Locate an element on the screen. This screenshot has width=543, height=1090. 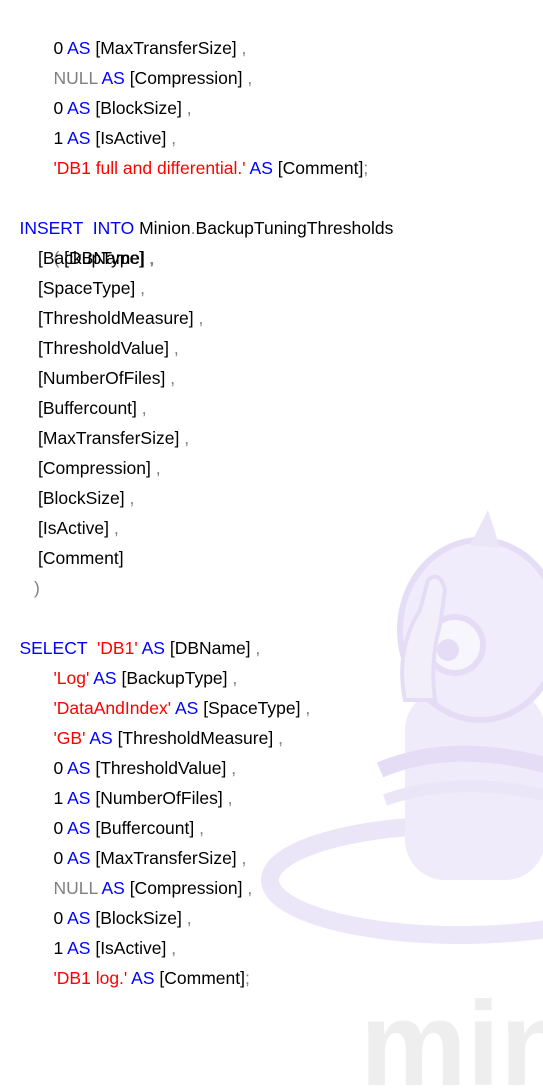
code-line: 0 AS [MaxTransferSize] , is located at coordinates (150, 48).